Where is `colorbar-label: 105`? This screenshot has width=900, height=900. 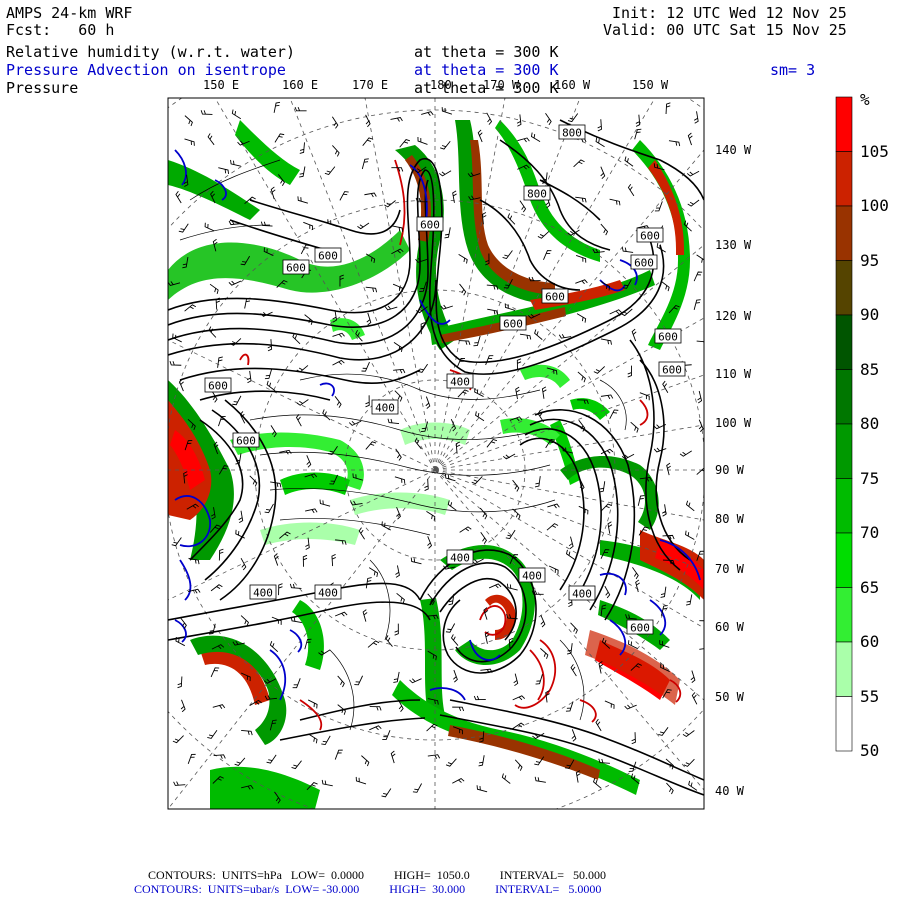 colorbar-label: 105 is located at coordinates (874, 151).